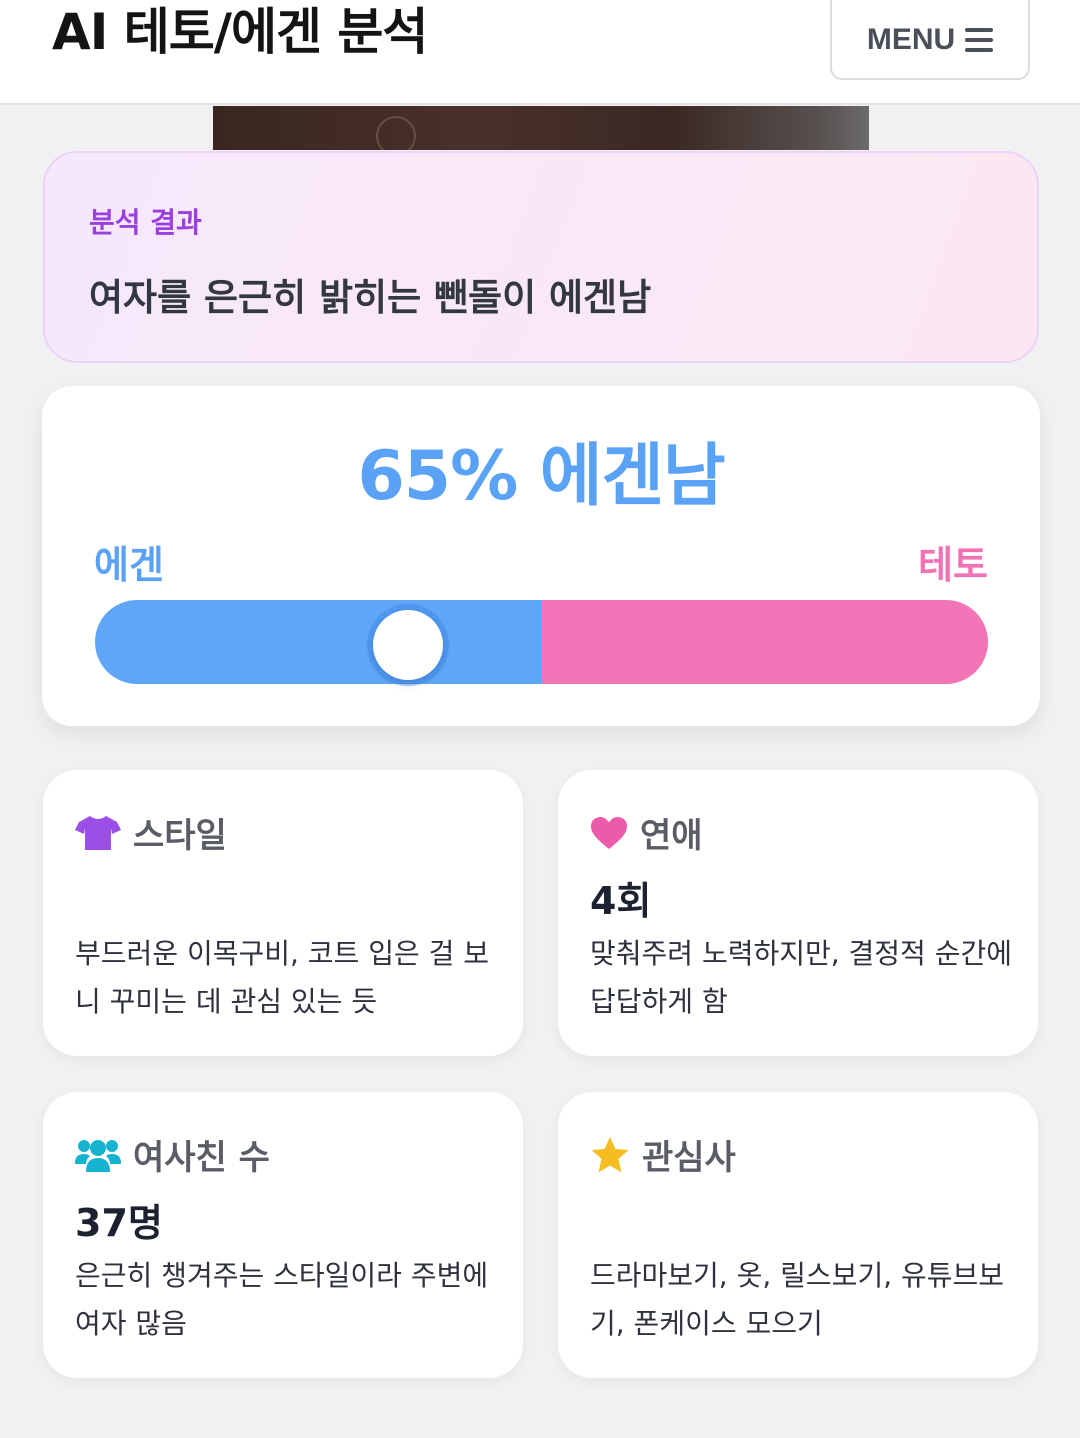 The height and width of the screenshot is (1438, 1080). What do you see at coordinates (541, 128) in the screenshot?
I see `uploaded-photo` at bounding box center [541, 128].